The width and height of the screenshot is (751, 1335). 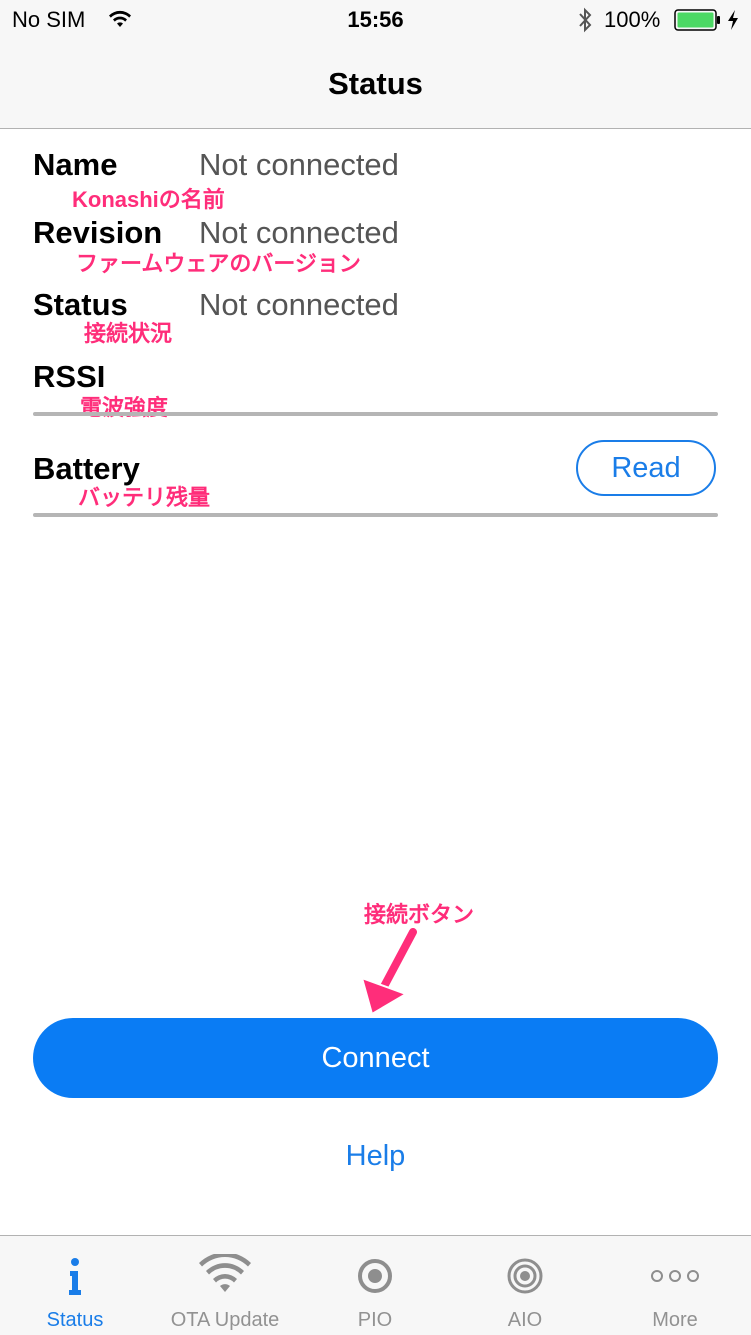 What do you see at coordinates (375, 1276) in the screenshot?
I see `radio-circle-icon` at bounding box center [375, 1276].